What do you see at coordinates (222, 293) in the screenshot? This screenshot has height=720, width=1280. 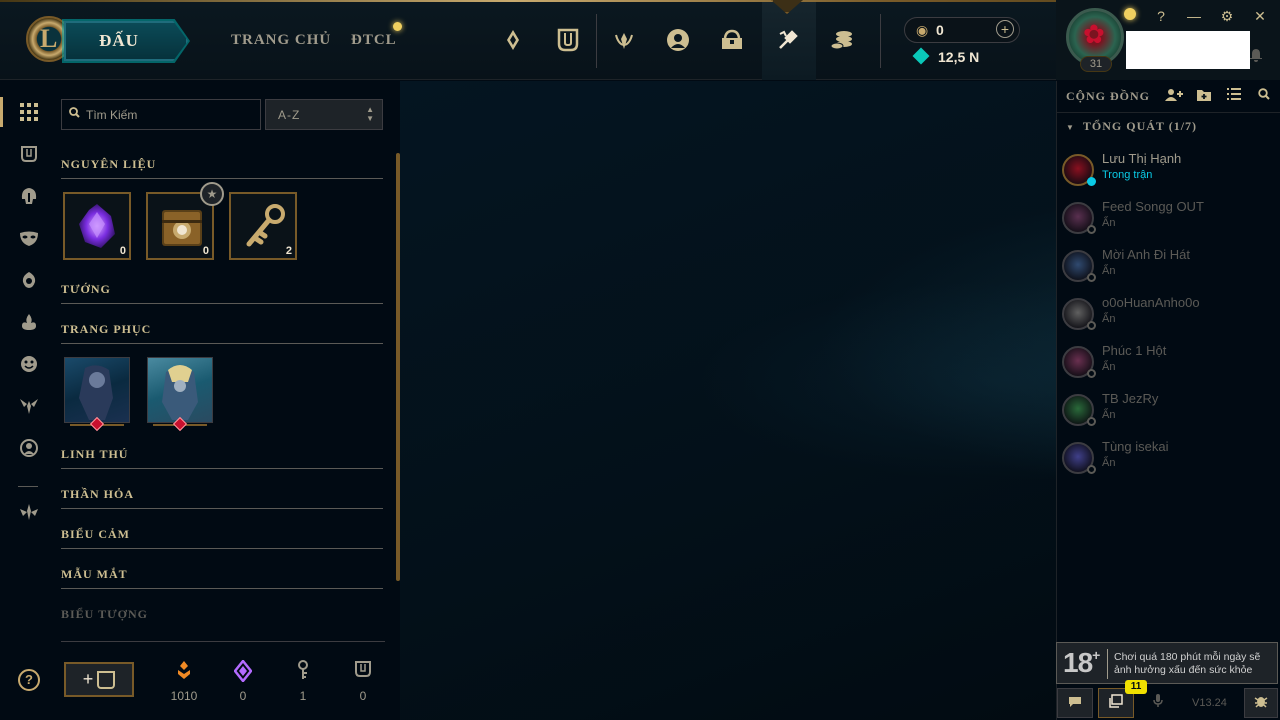 I see `category-champions: TƯỚNG` at bounding box center [222, 293].